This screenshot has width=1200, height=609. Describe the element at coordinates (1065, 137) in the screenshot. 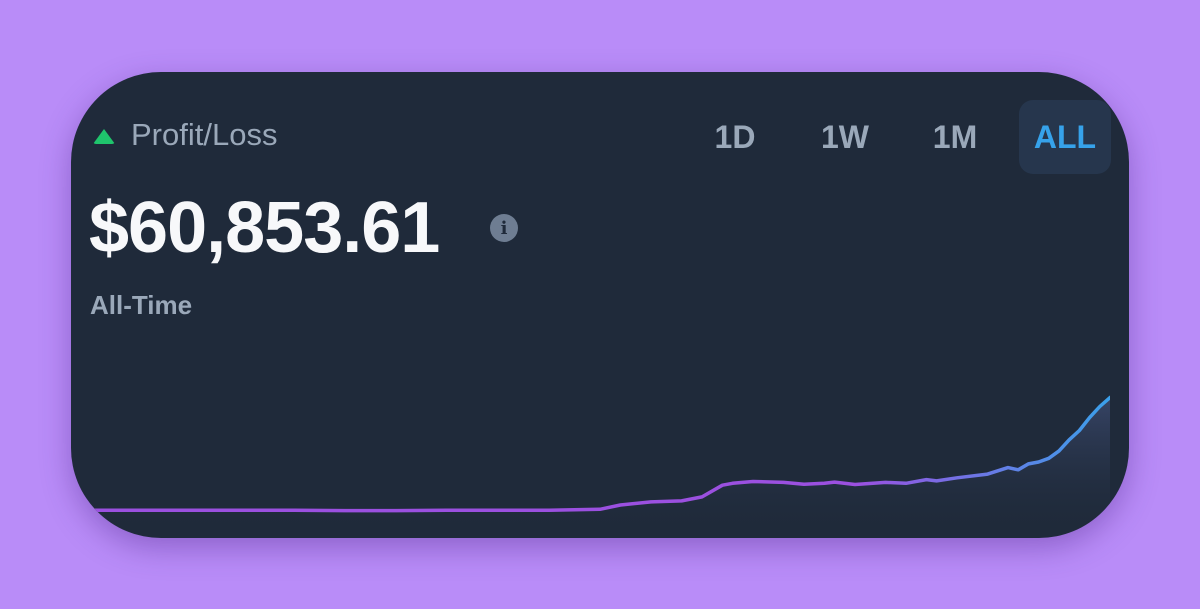

I see `tab-all: ALL` at that location.